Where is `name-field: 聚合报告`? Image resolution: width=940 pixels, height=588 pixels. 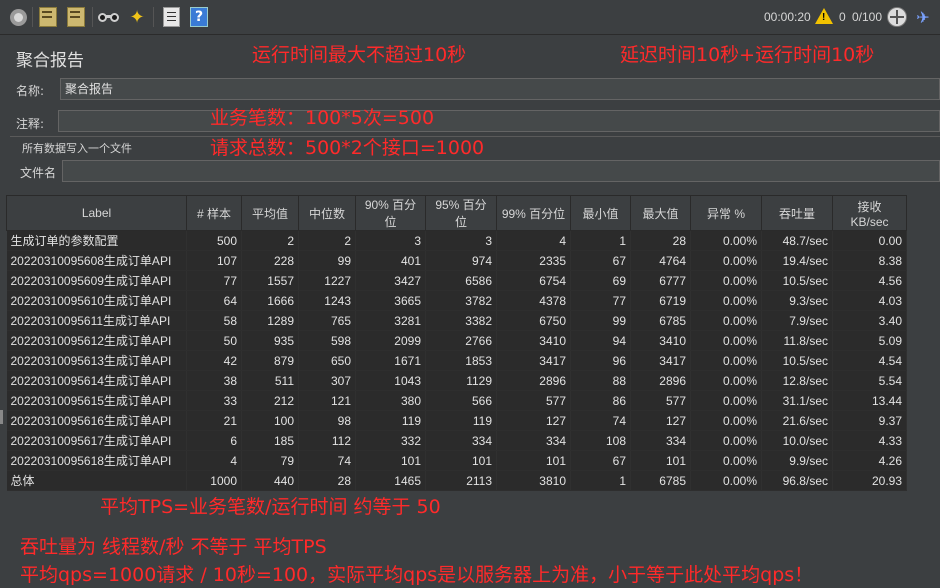 name-field: 聚合报告 is located at coordinates (500, 89).